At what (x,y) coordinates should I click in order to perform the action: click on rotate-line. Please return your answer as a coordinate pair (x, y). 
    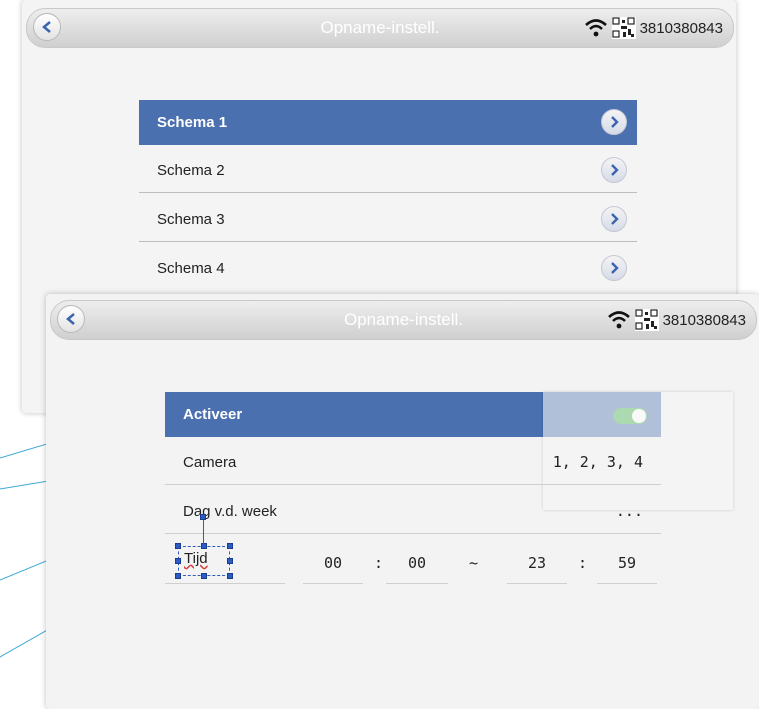
    Looking at the image, I should click on (203, 531).